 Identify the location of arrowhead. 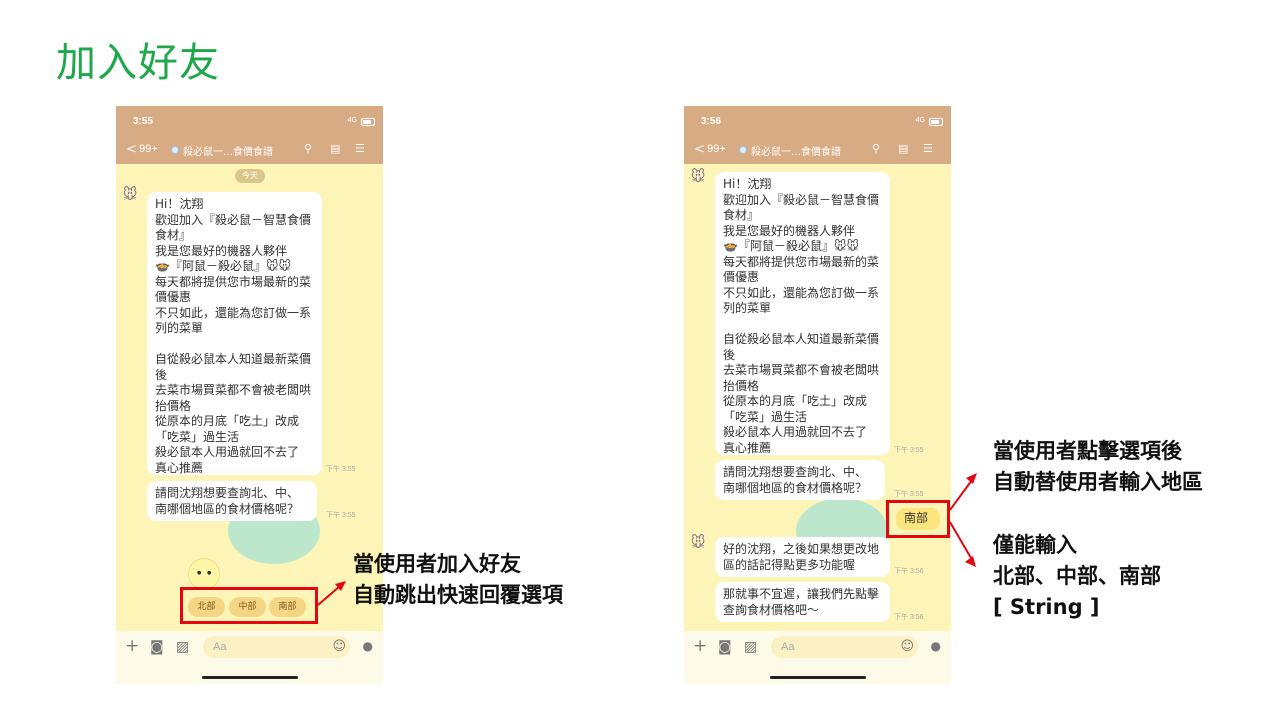
(971, 478).